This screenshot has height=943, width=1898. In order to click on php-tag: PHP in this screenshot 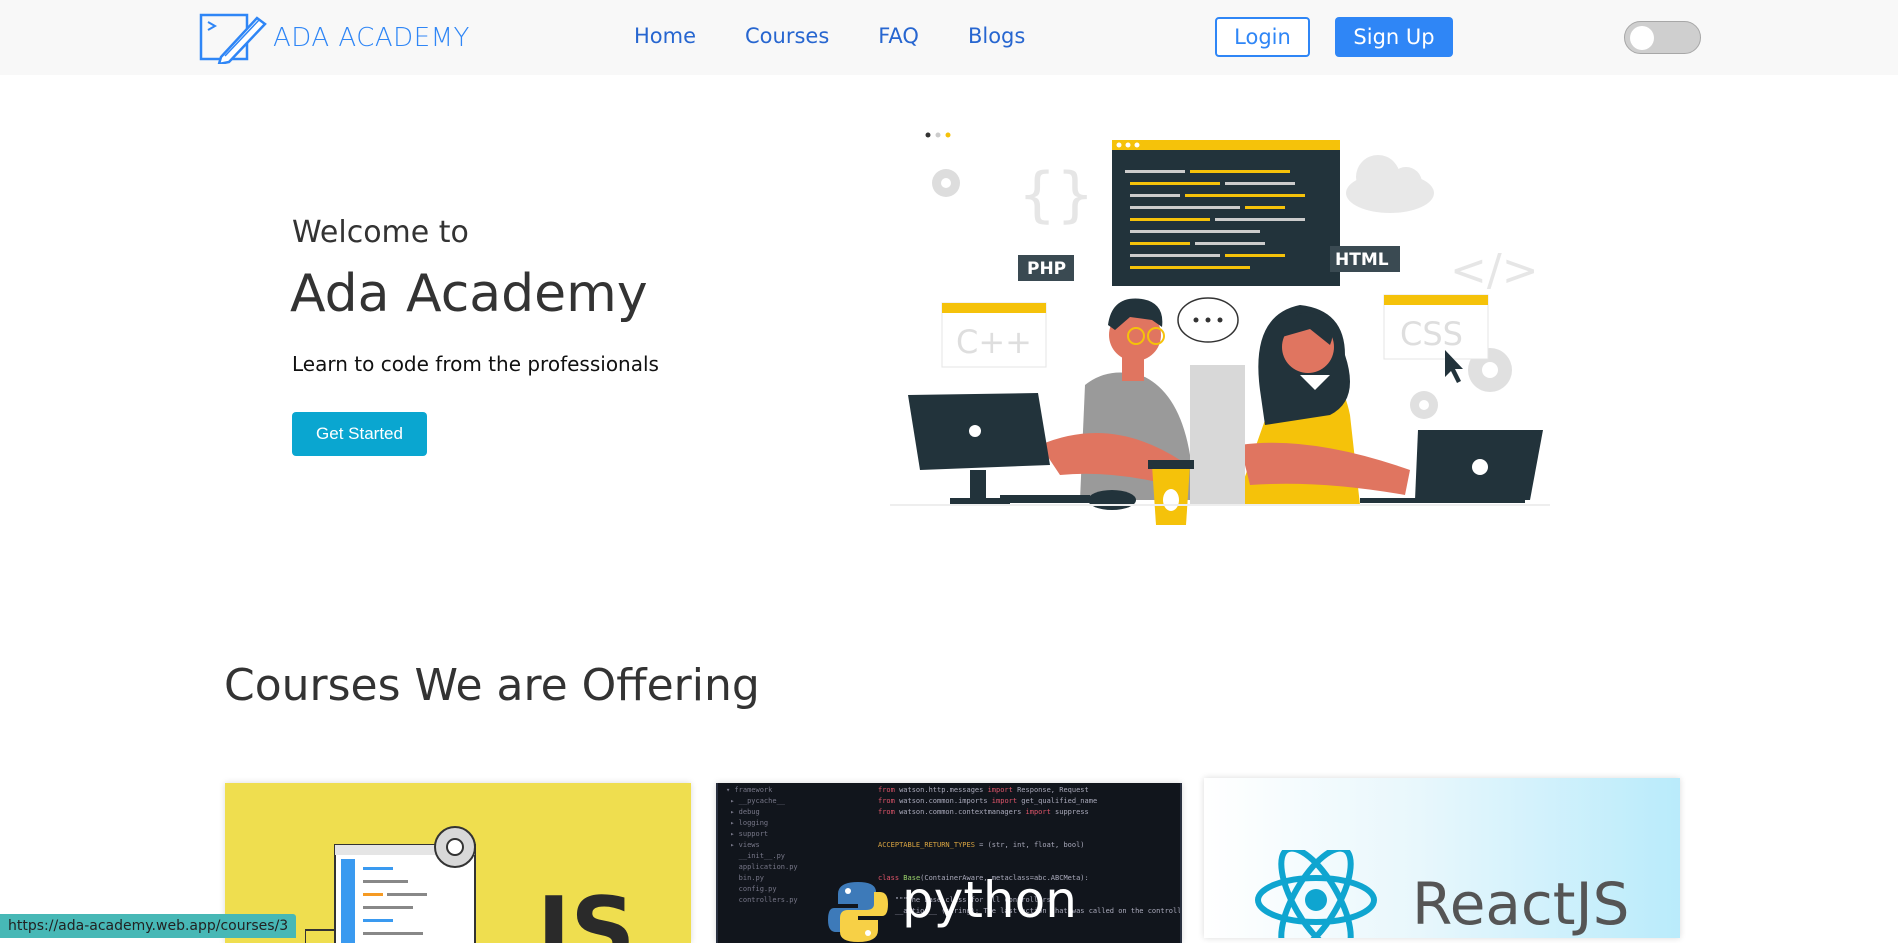, I will do `click(1046, 268)`.